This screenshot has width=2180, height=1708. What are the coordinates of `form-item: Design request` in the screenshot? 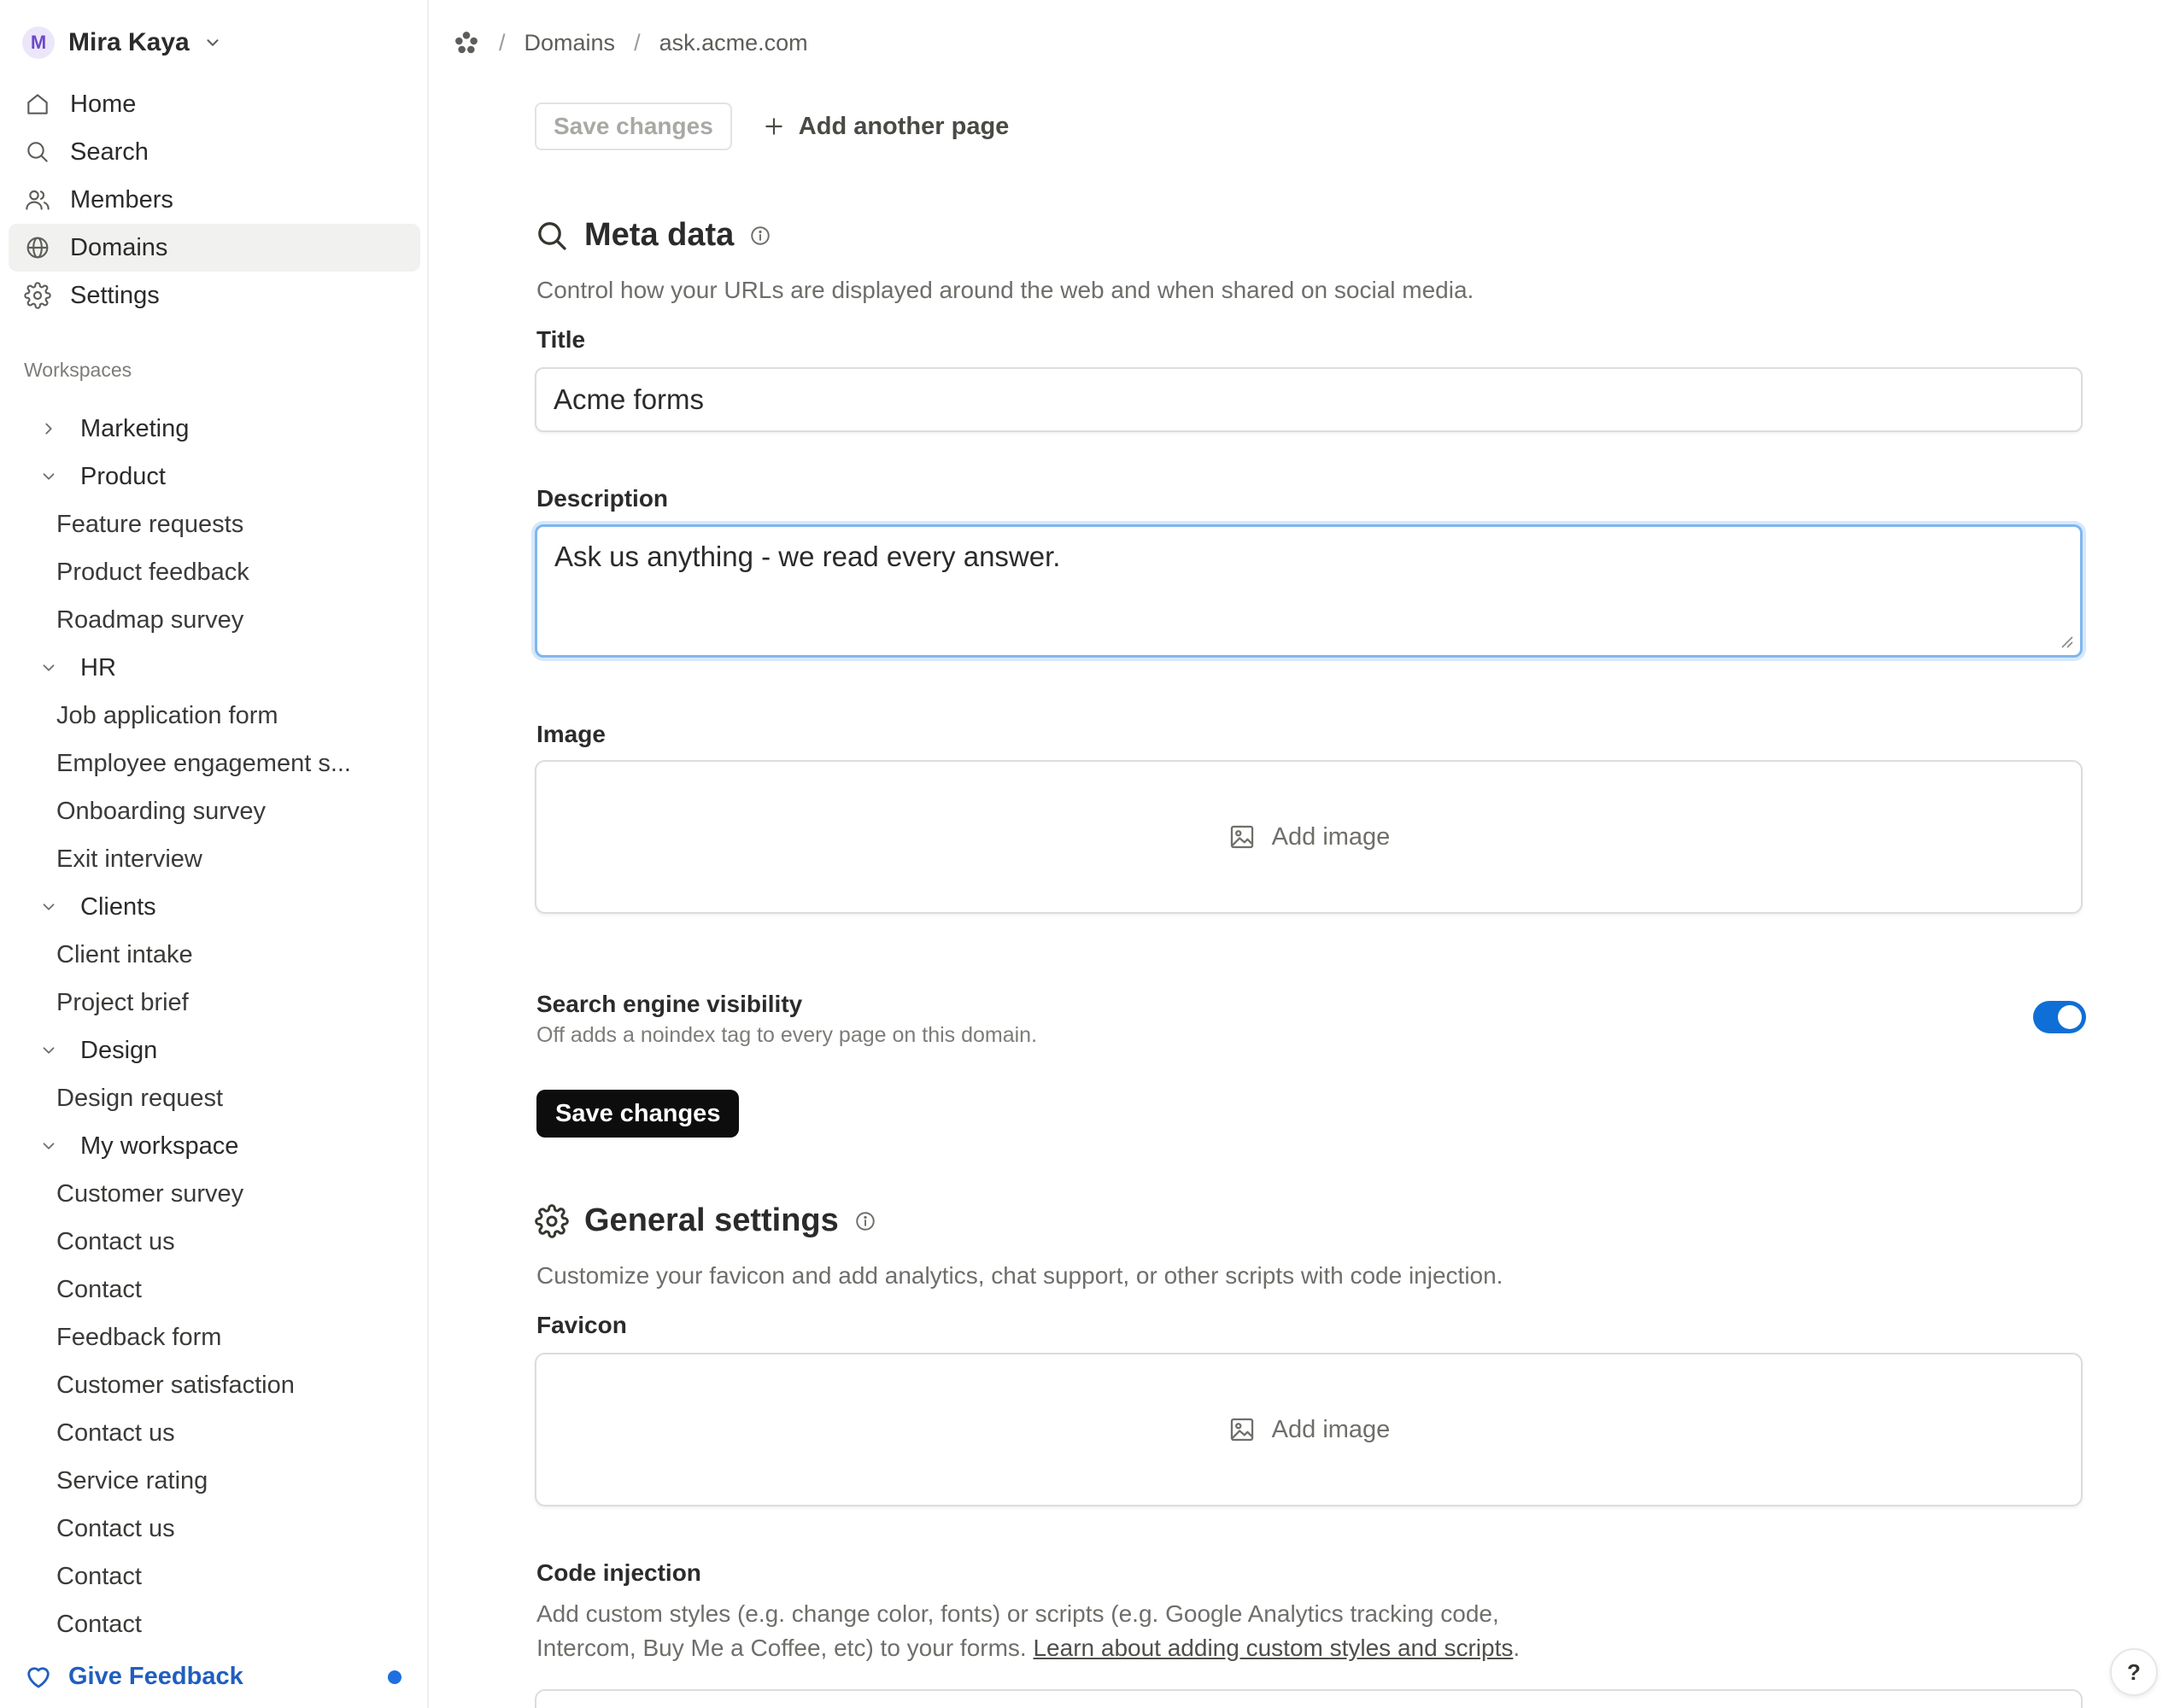 It's located at (213, 1098).